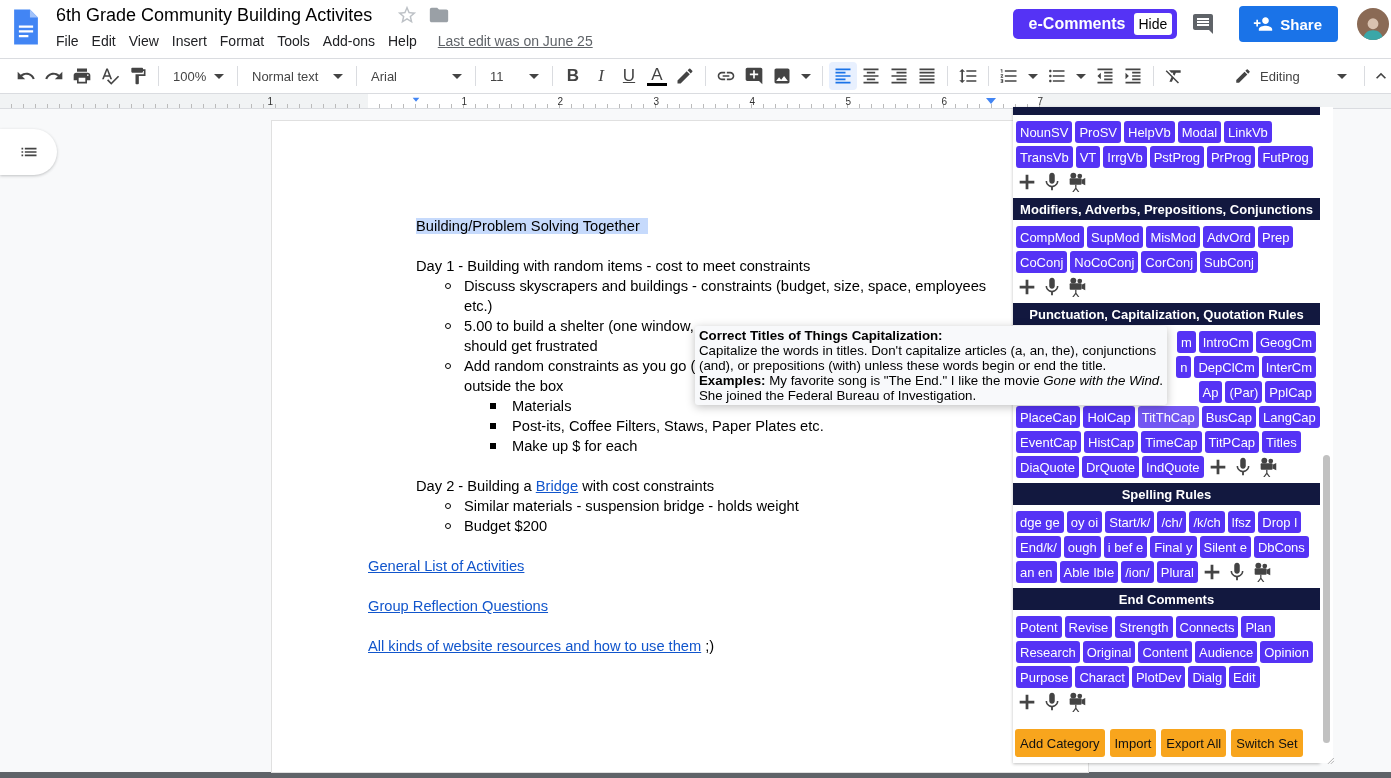 The image size is (1391, 778). I want to click on comment-button: n, so click(1184, 367).